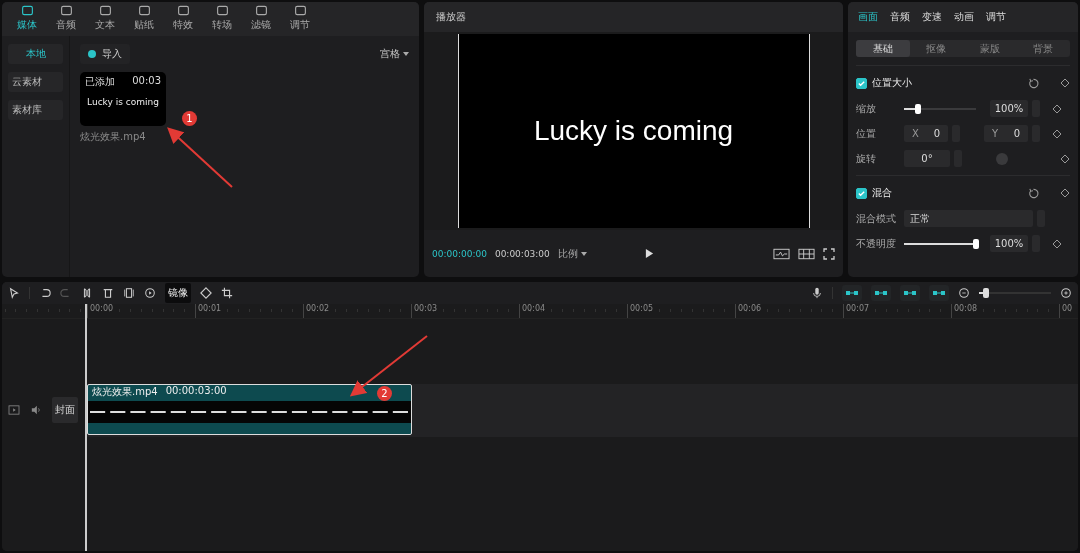 This screenshot has width=1080, height=553. Describe the element at coordinates (681, 311) in the screenshot. I see `time-tick: 00:05` at that location.